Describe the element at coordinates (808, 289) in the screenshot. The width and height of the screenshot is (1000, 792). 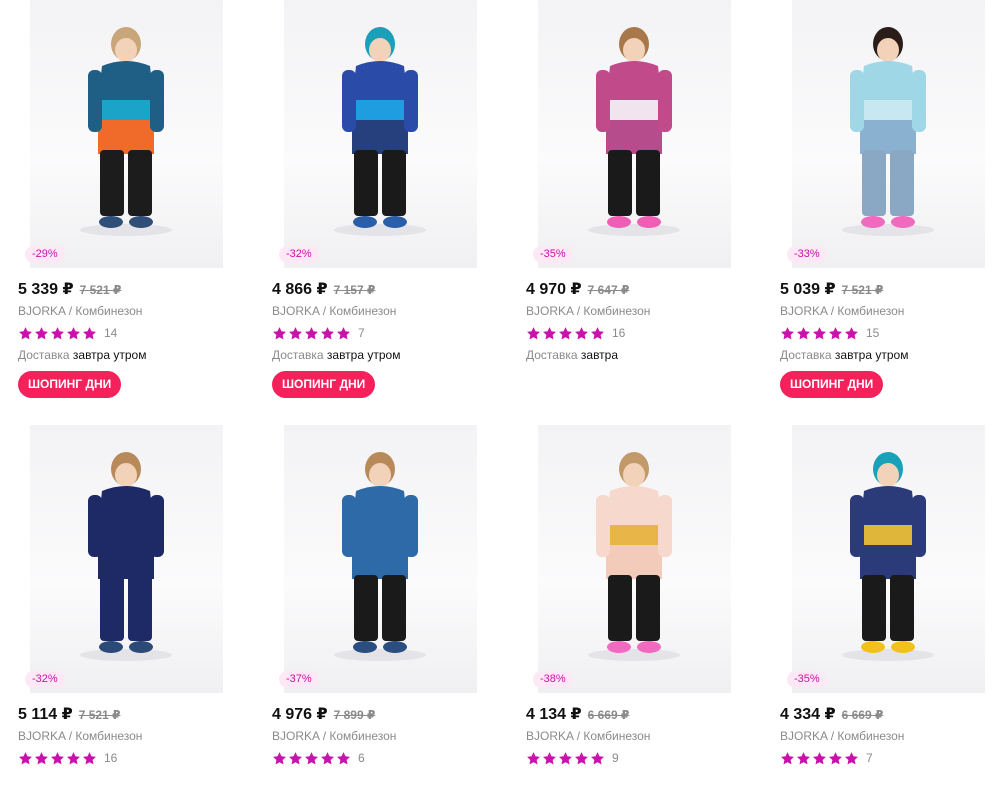
I see `current-price: 5 039 ₽` at that location.